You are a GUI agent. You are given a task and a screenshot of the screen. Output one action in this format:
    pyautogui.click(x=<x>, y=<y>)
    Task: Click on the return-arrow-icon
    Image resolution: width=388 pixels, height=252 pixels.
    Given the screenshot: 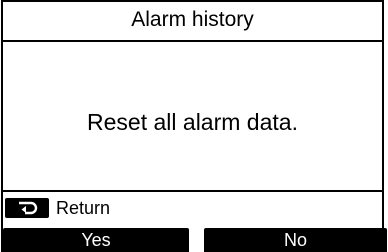 What is the action you would take?
    pyautogui.click(x=28, y=208)
    